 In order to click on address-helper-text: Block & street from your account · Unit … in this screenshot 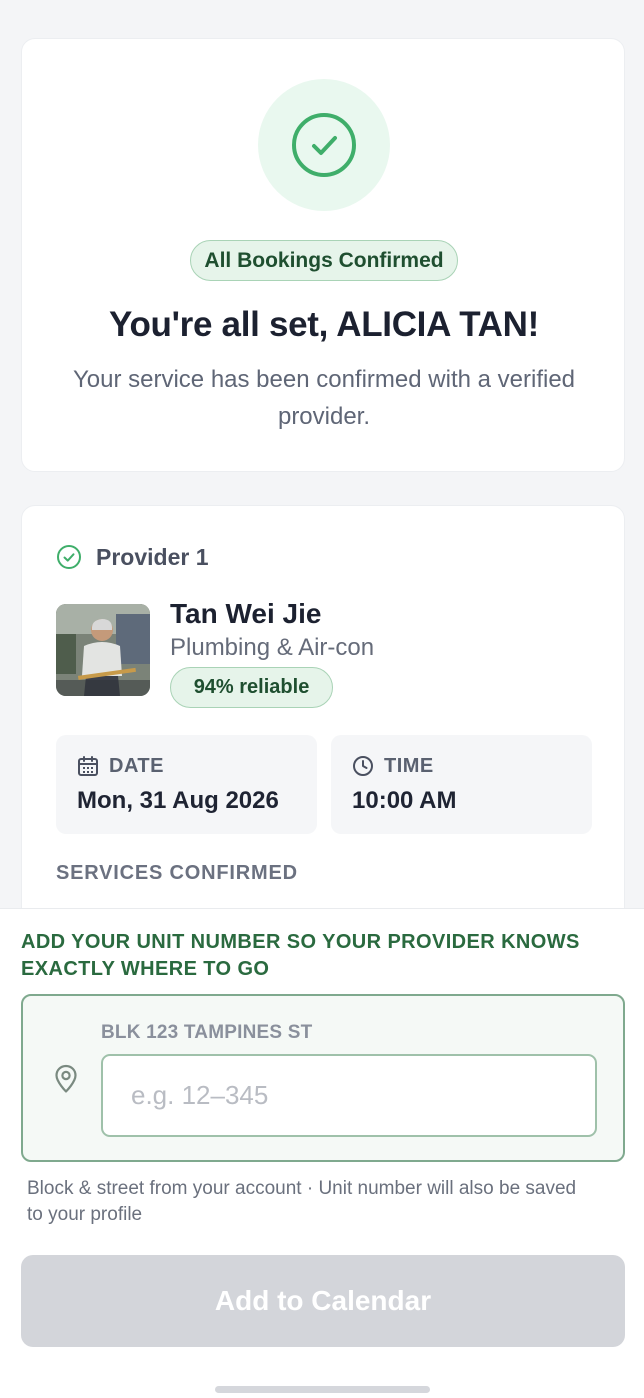, I will do `click(302, 1201)`.